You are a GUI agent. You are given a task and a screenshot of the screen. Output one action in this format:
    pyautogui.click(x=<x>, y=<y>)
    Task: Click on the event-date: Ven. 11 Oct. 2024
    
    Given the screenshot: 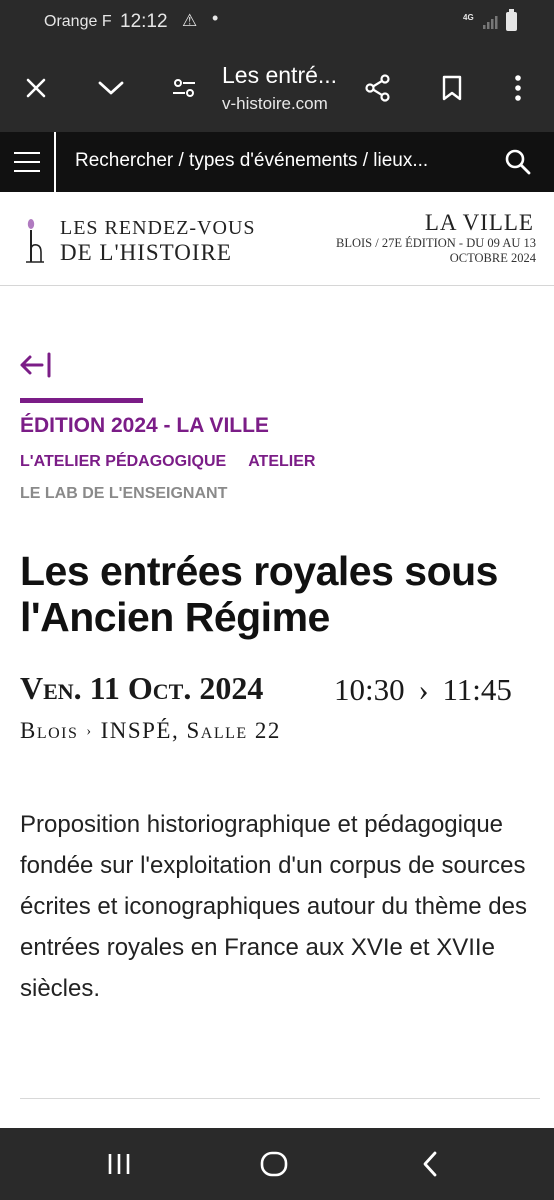 What is the action you would take?
    pyautogui.click(x=142, y=688)
    